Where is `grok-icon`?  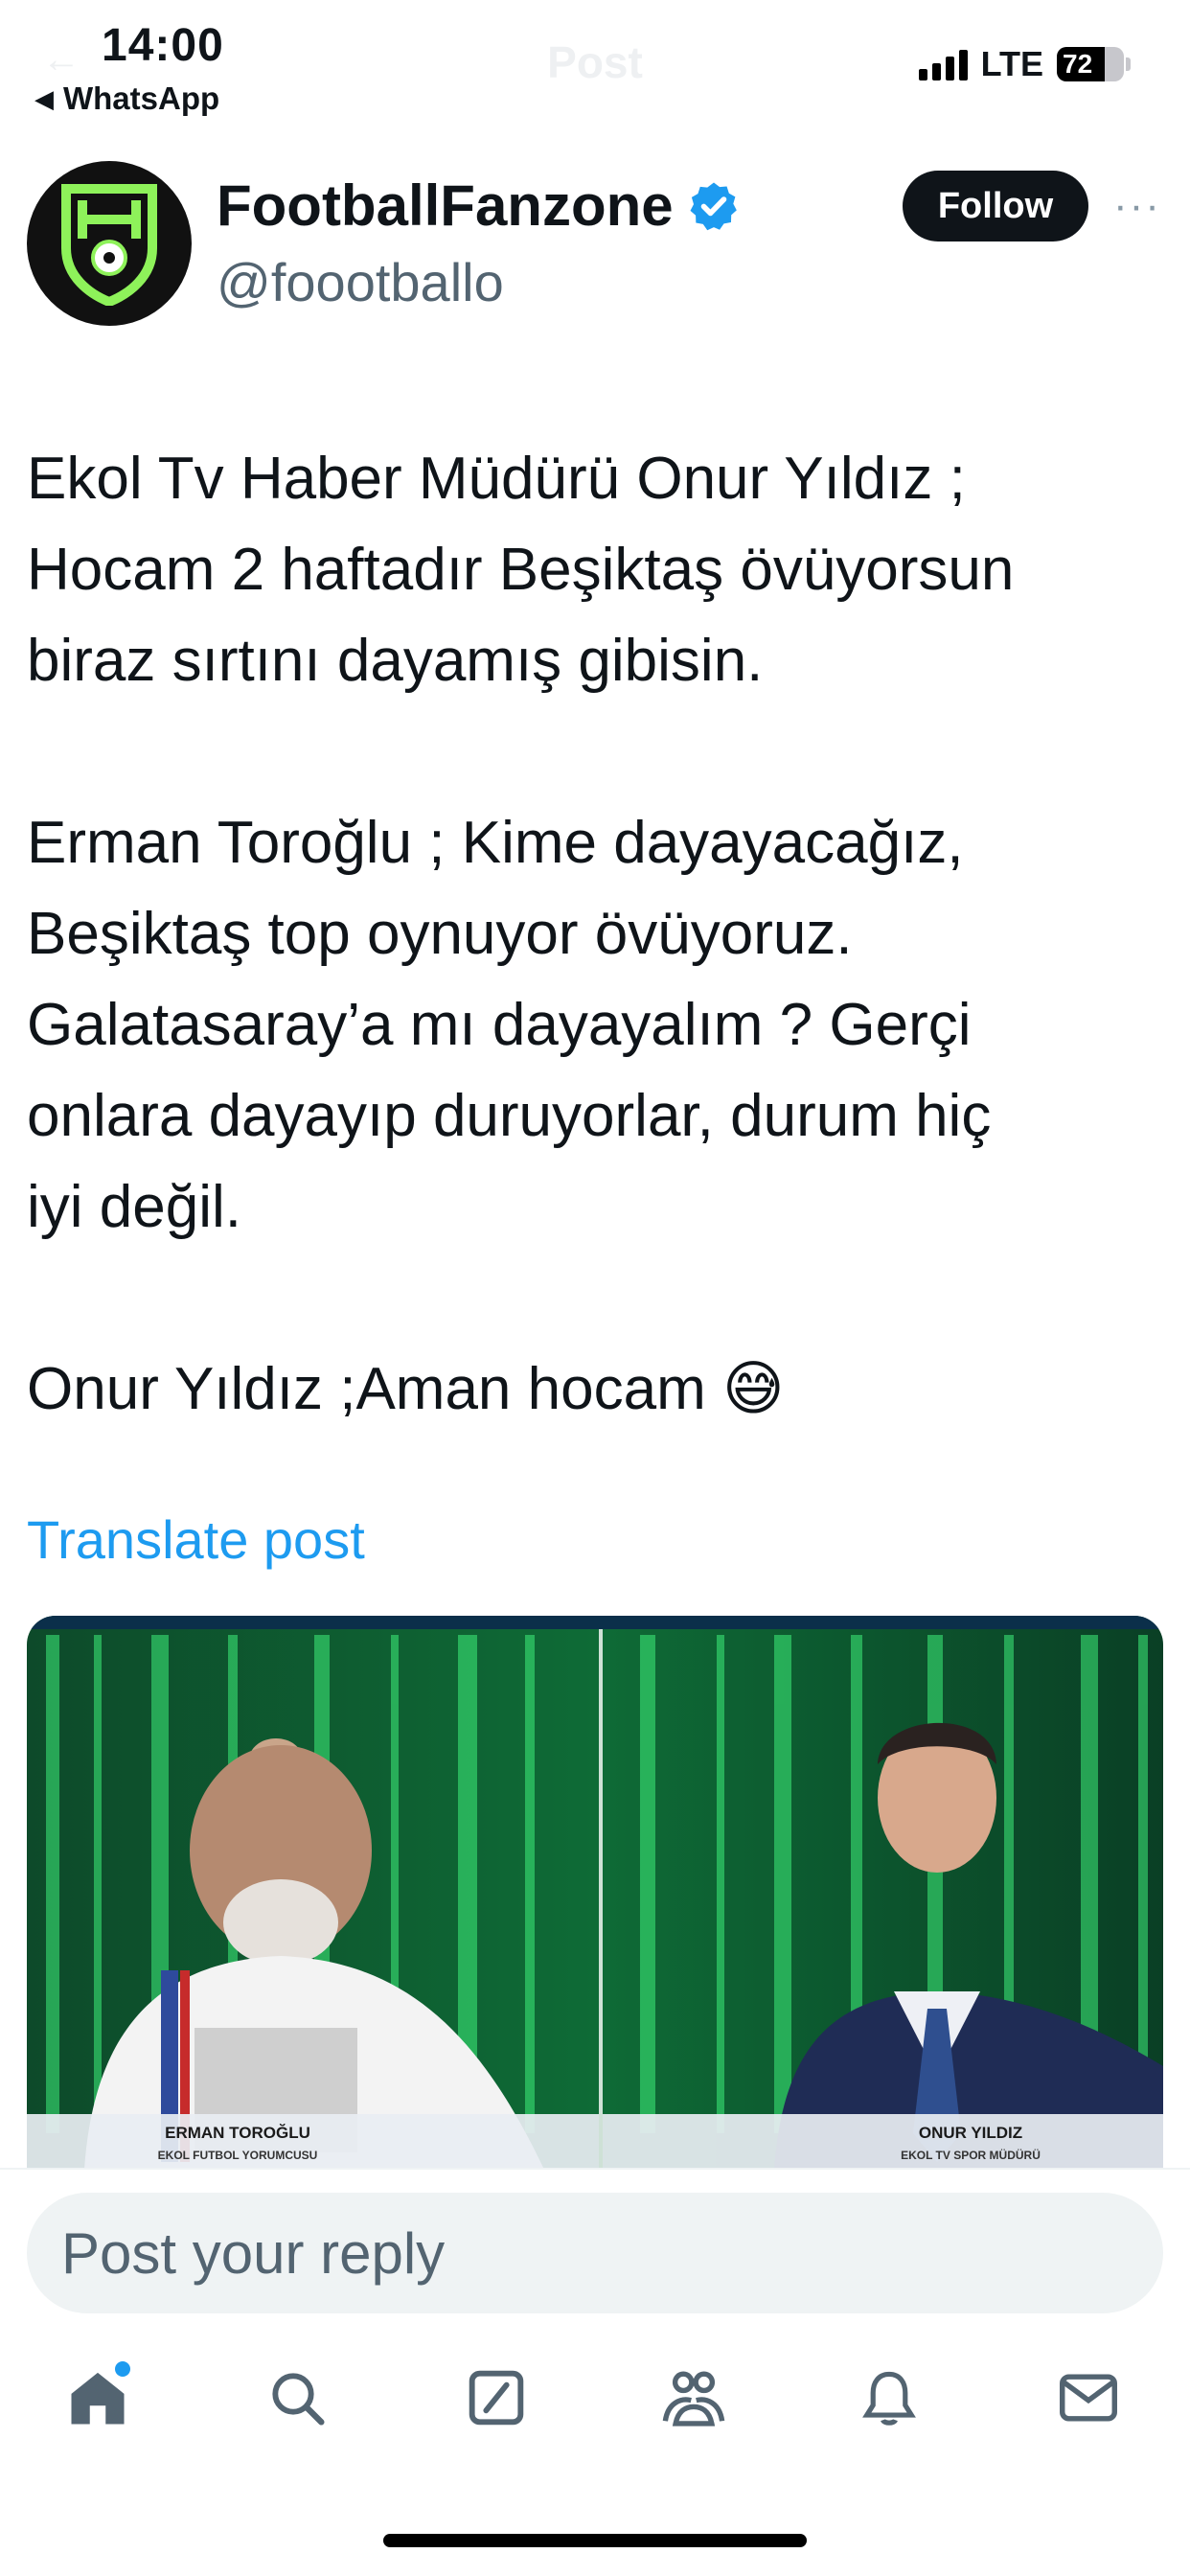 grok-icon is located at coordinates (497, 2397).